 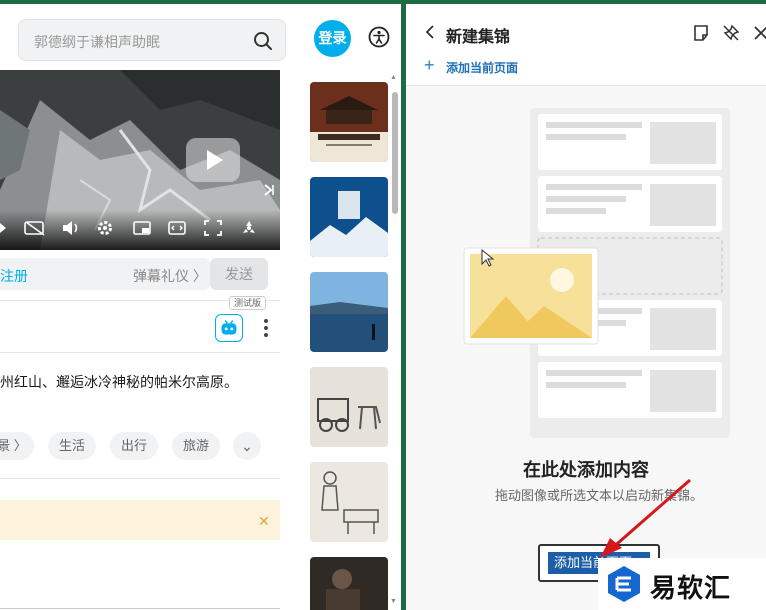 I want to click on notice-banner, so click(x=140, y=520).